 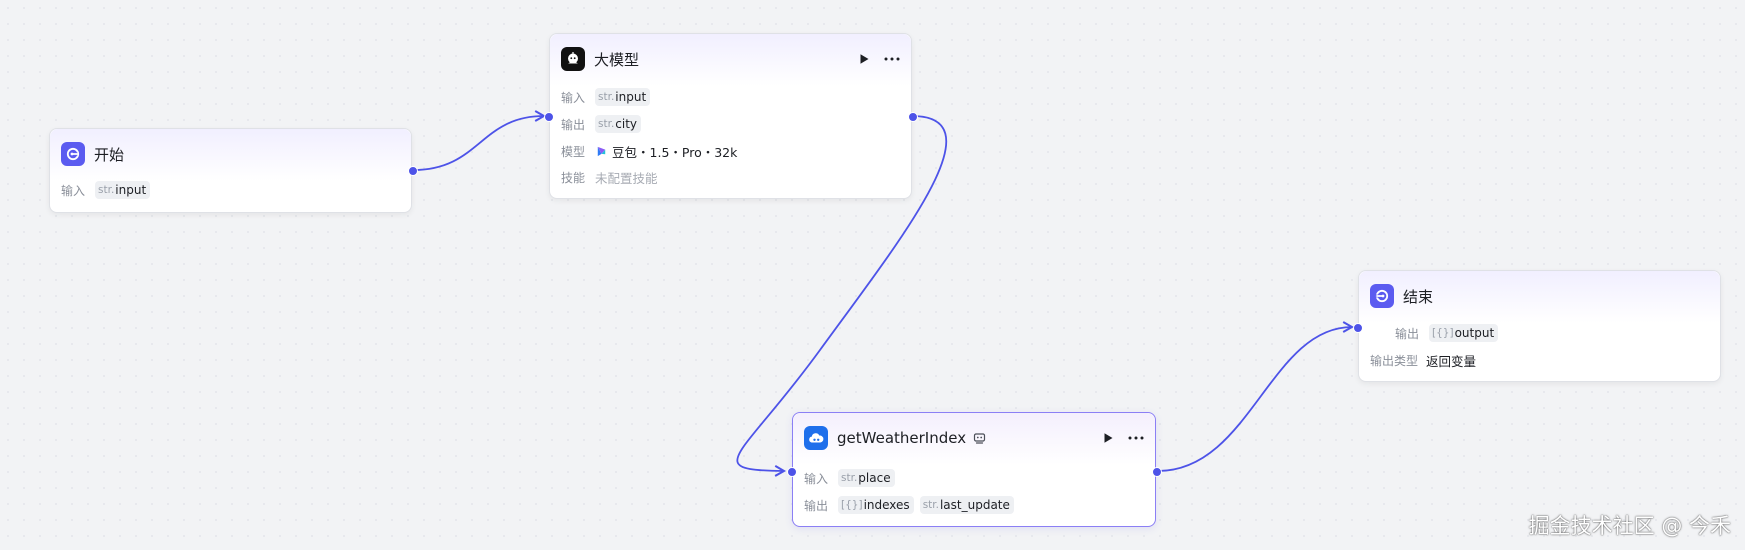 What do you see at coordinates (573, 124) in the screenshot?
I see `llm-output-label: 输出` at bounding box center [573, 124].